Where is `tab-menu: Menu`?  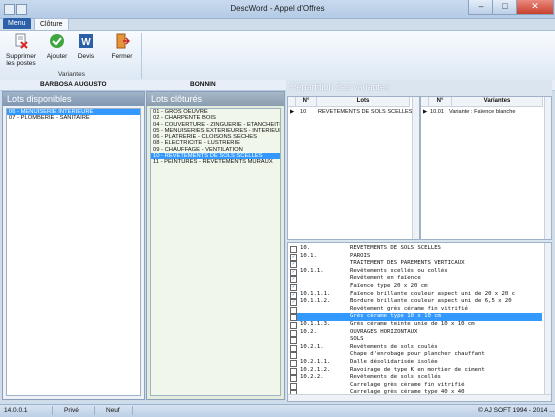 tab-menu: Menu is located at coordinates (17, 23).